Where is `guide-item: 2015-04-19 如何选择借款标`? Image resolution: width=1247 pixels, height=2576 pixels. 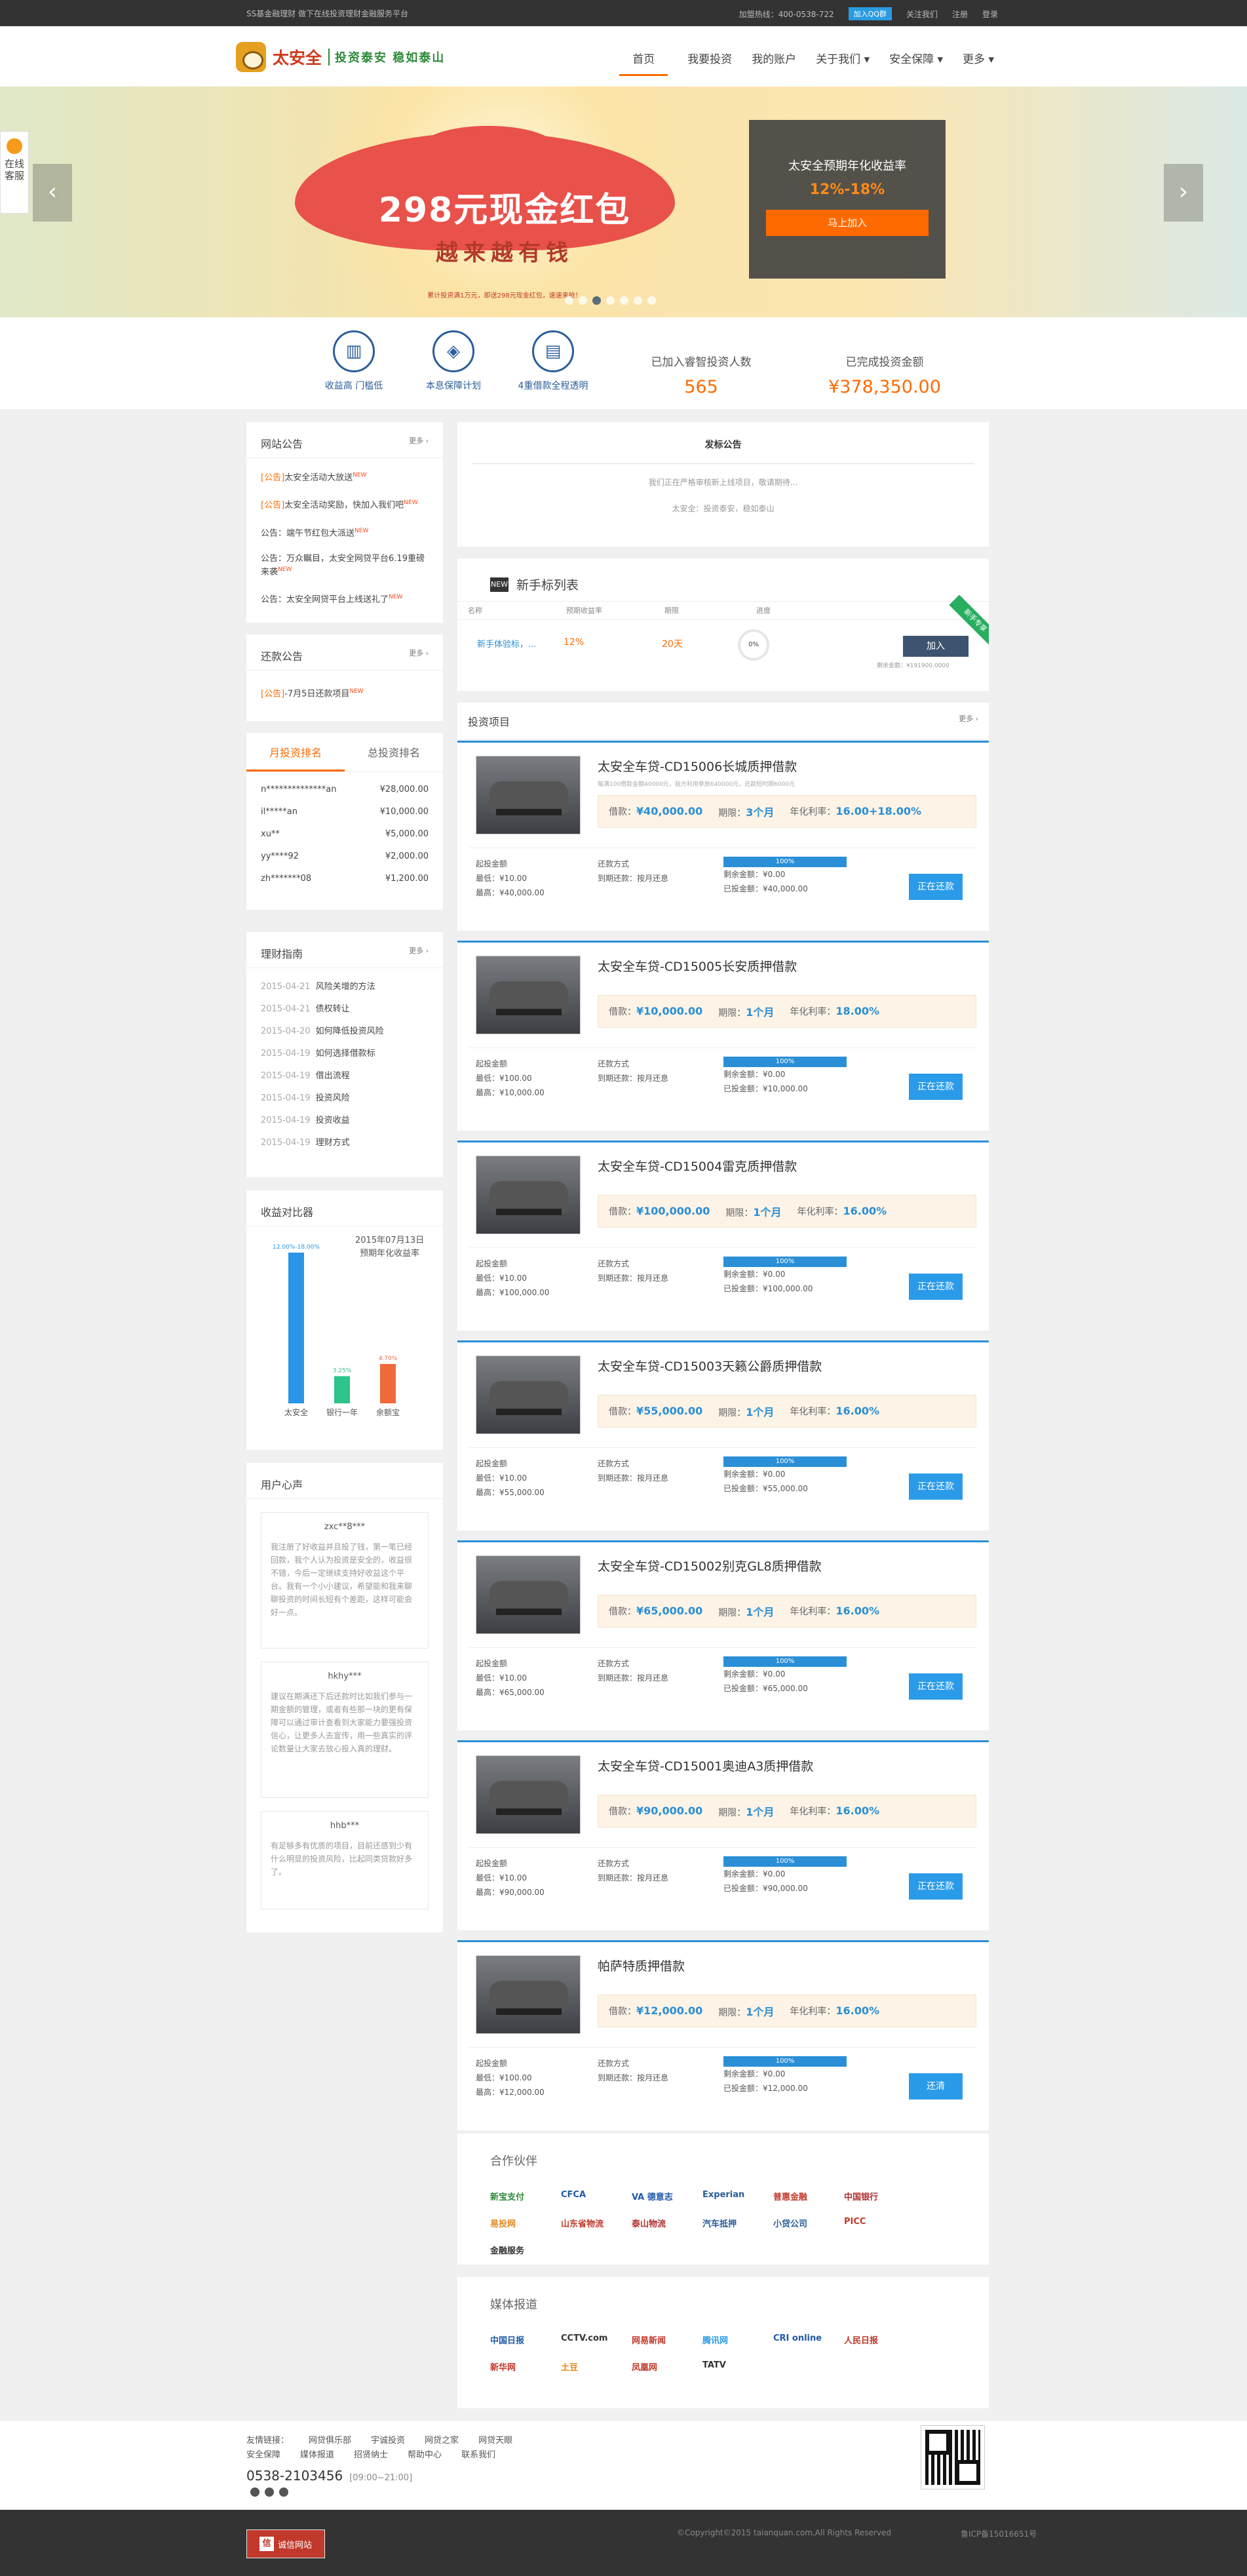 guide-item: 2015-04-19 如何选择借款标 is located at coordinates (344, 1054).